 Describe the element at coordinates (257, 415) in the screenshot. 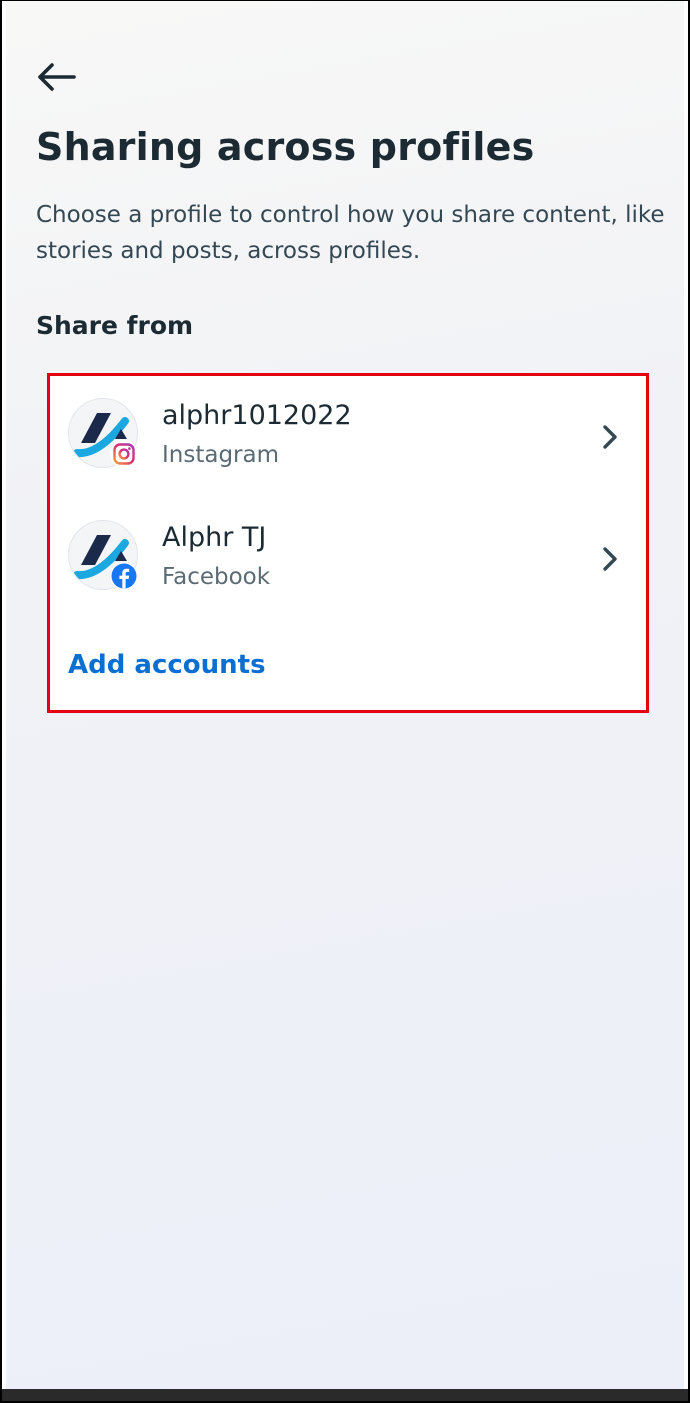

I see `account-name: alphr1012022` at that location.